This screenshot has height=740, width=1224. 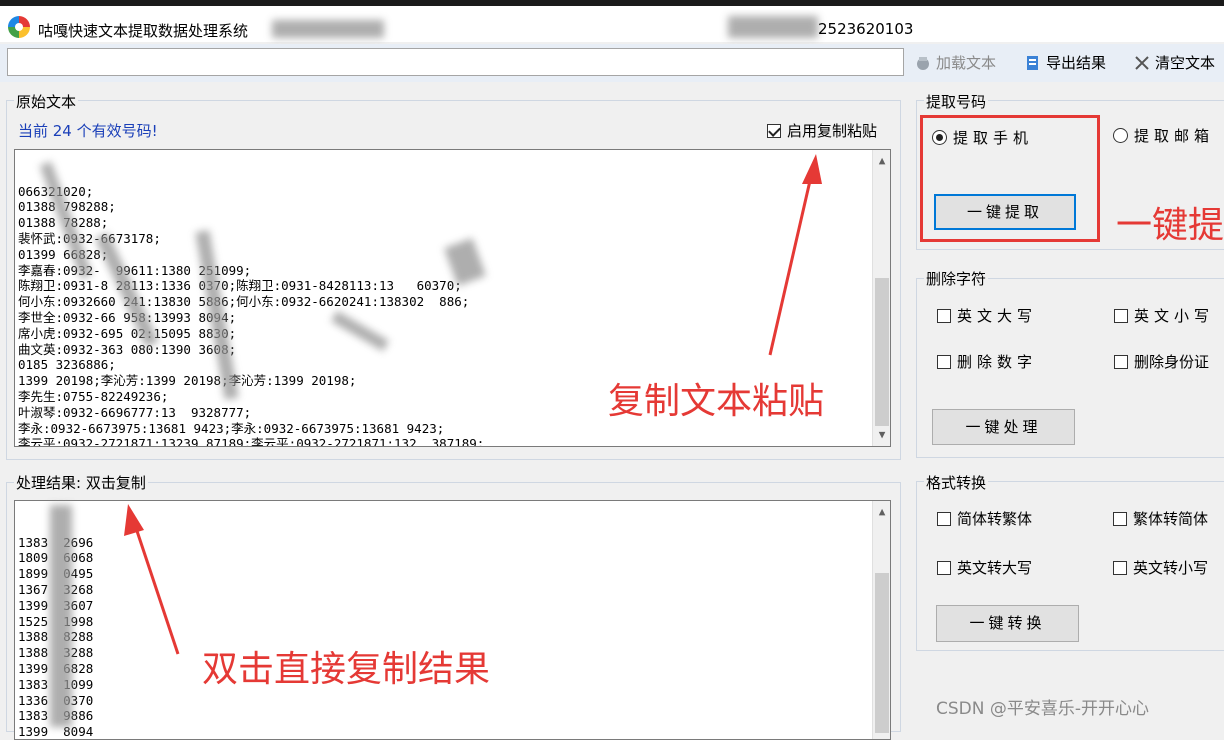 What do you see at coordinates (346, 666) in the screenshot?
I see `double-click-annotation: 双击直接复制结果` at bounding box center [346, 666].